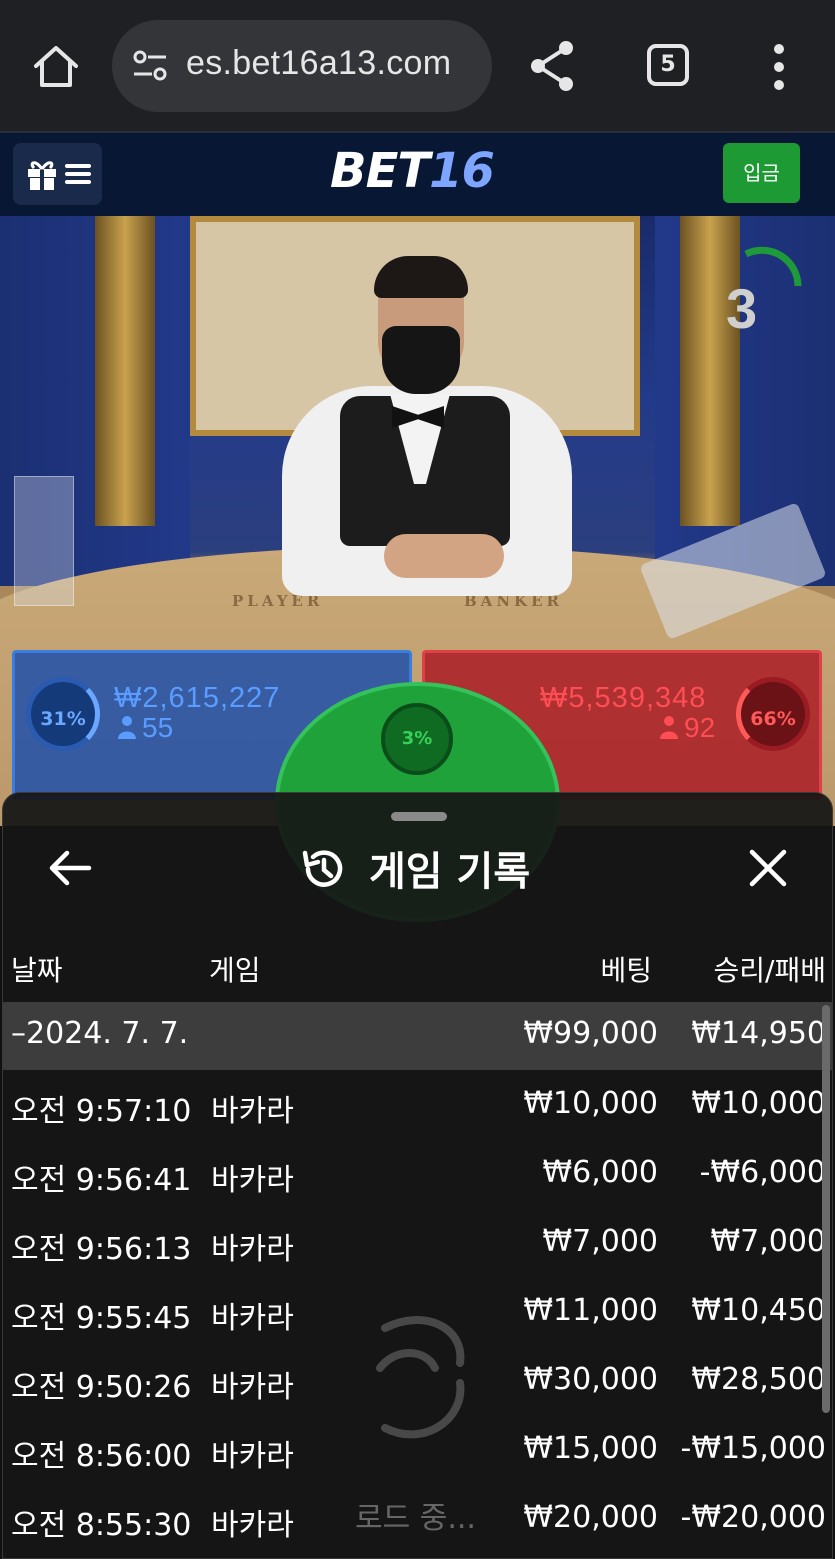 The width and height of the screenshot is (835, 1559). Describe the element at coordinates (421, 277) in the screenshot. I see `dealer-hair` at that location.